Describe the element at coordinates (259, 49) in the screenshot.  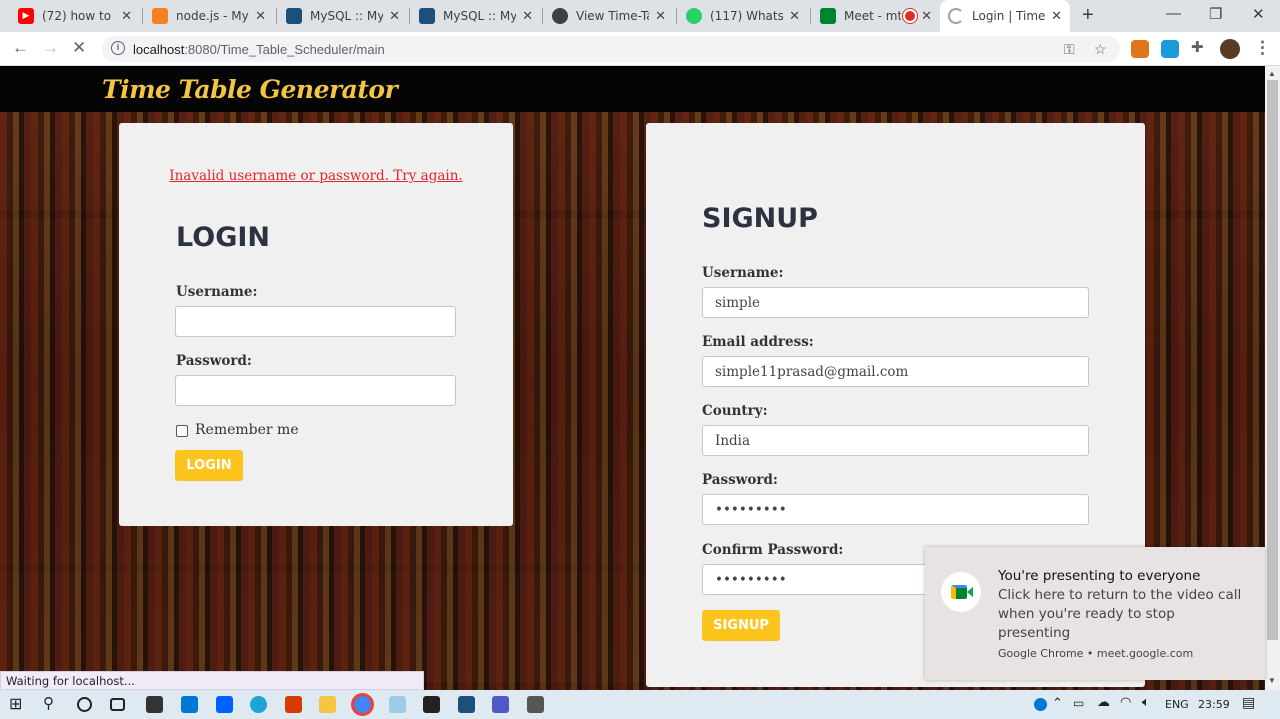
I see `url-text: localhost:8080/Time_Table_Scheduler/main` at that location.